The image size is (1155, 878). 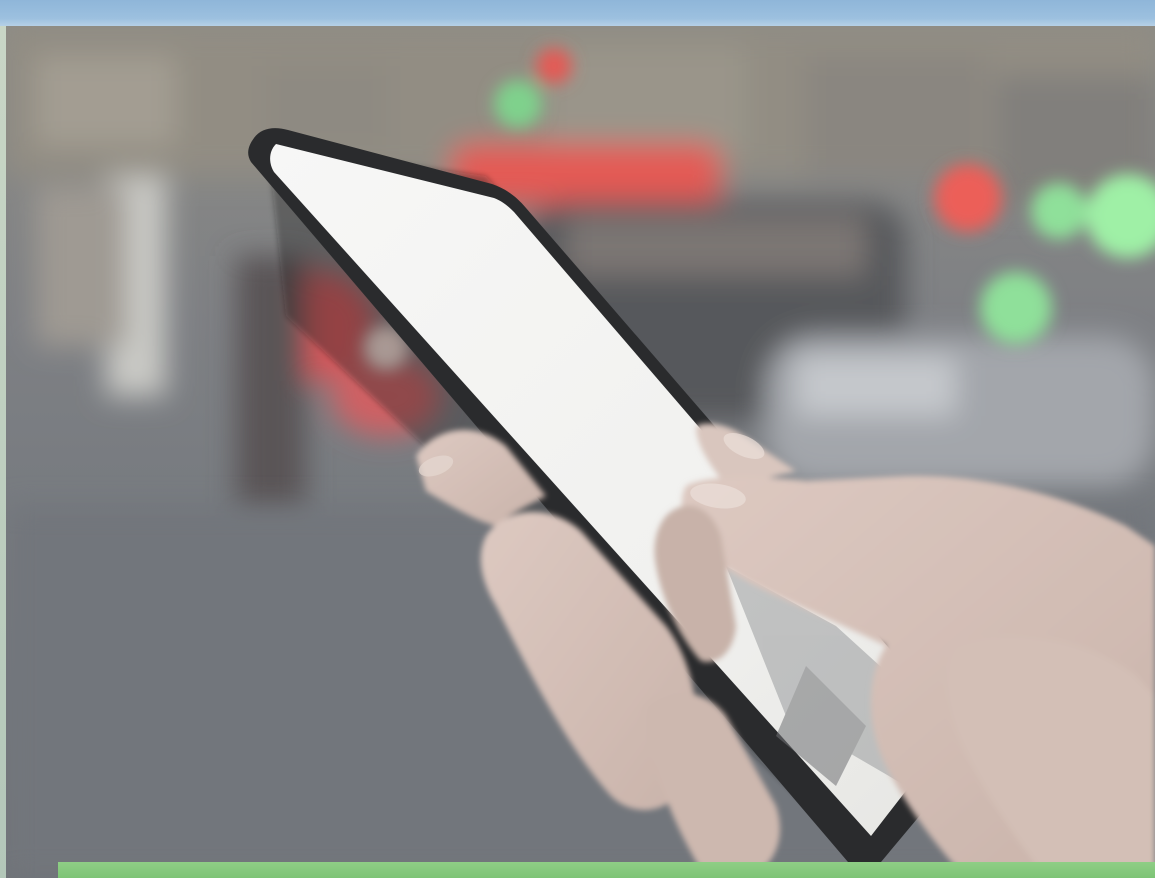 What do you see at coordinates (577, 13) in the screenshot?
I see `top-color-band` at bounding box center [577, 13].